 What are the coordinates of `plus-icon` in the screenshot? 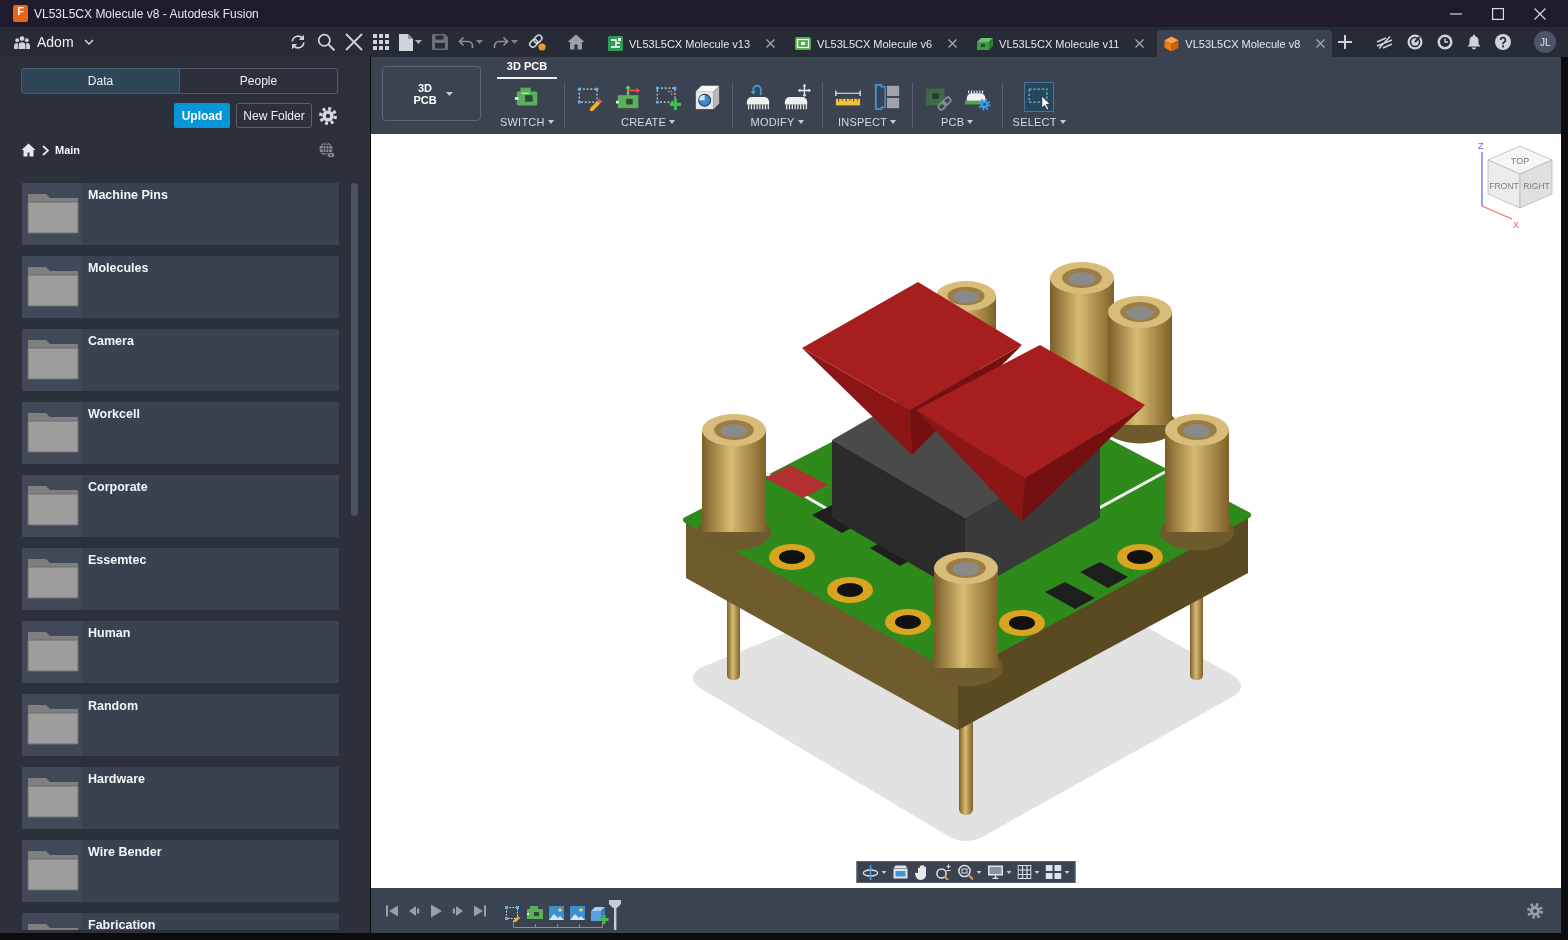 It's located at (1345, 42).